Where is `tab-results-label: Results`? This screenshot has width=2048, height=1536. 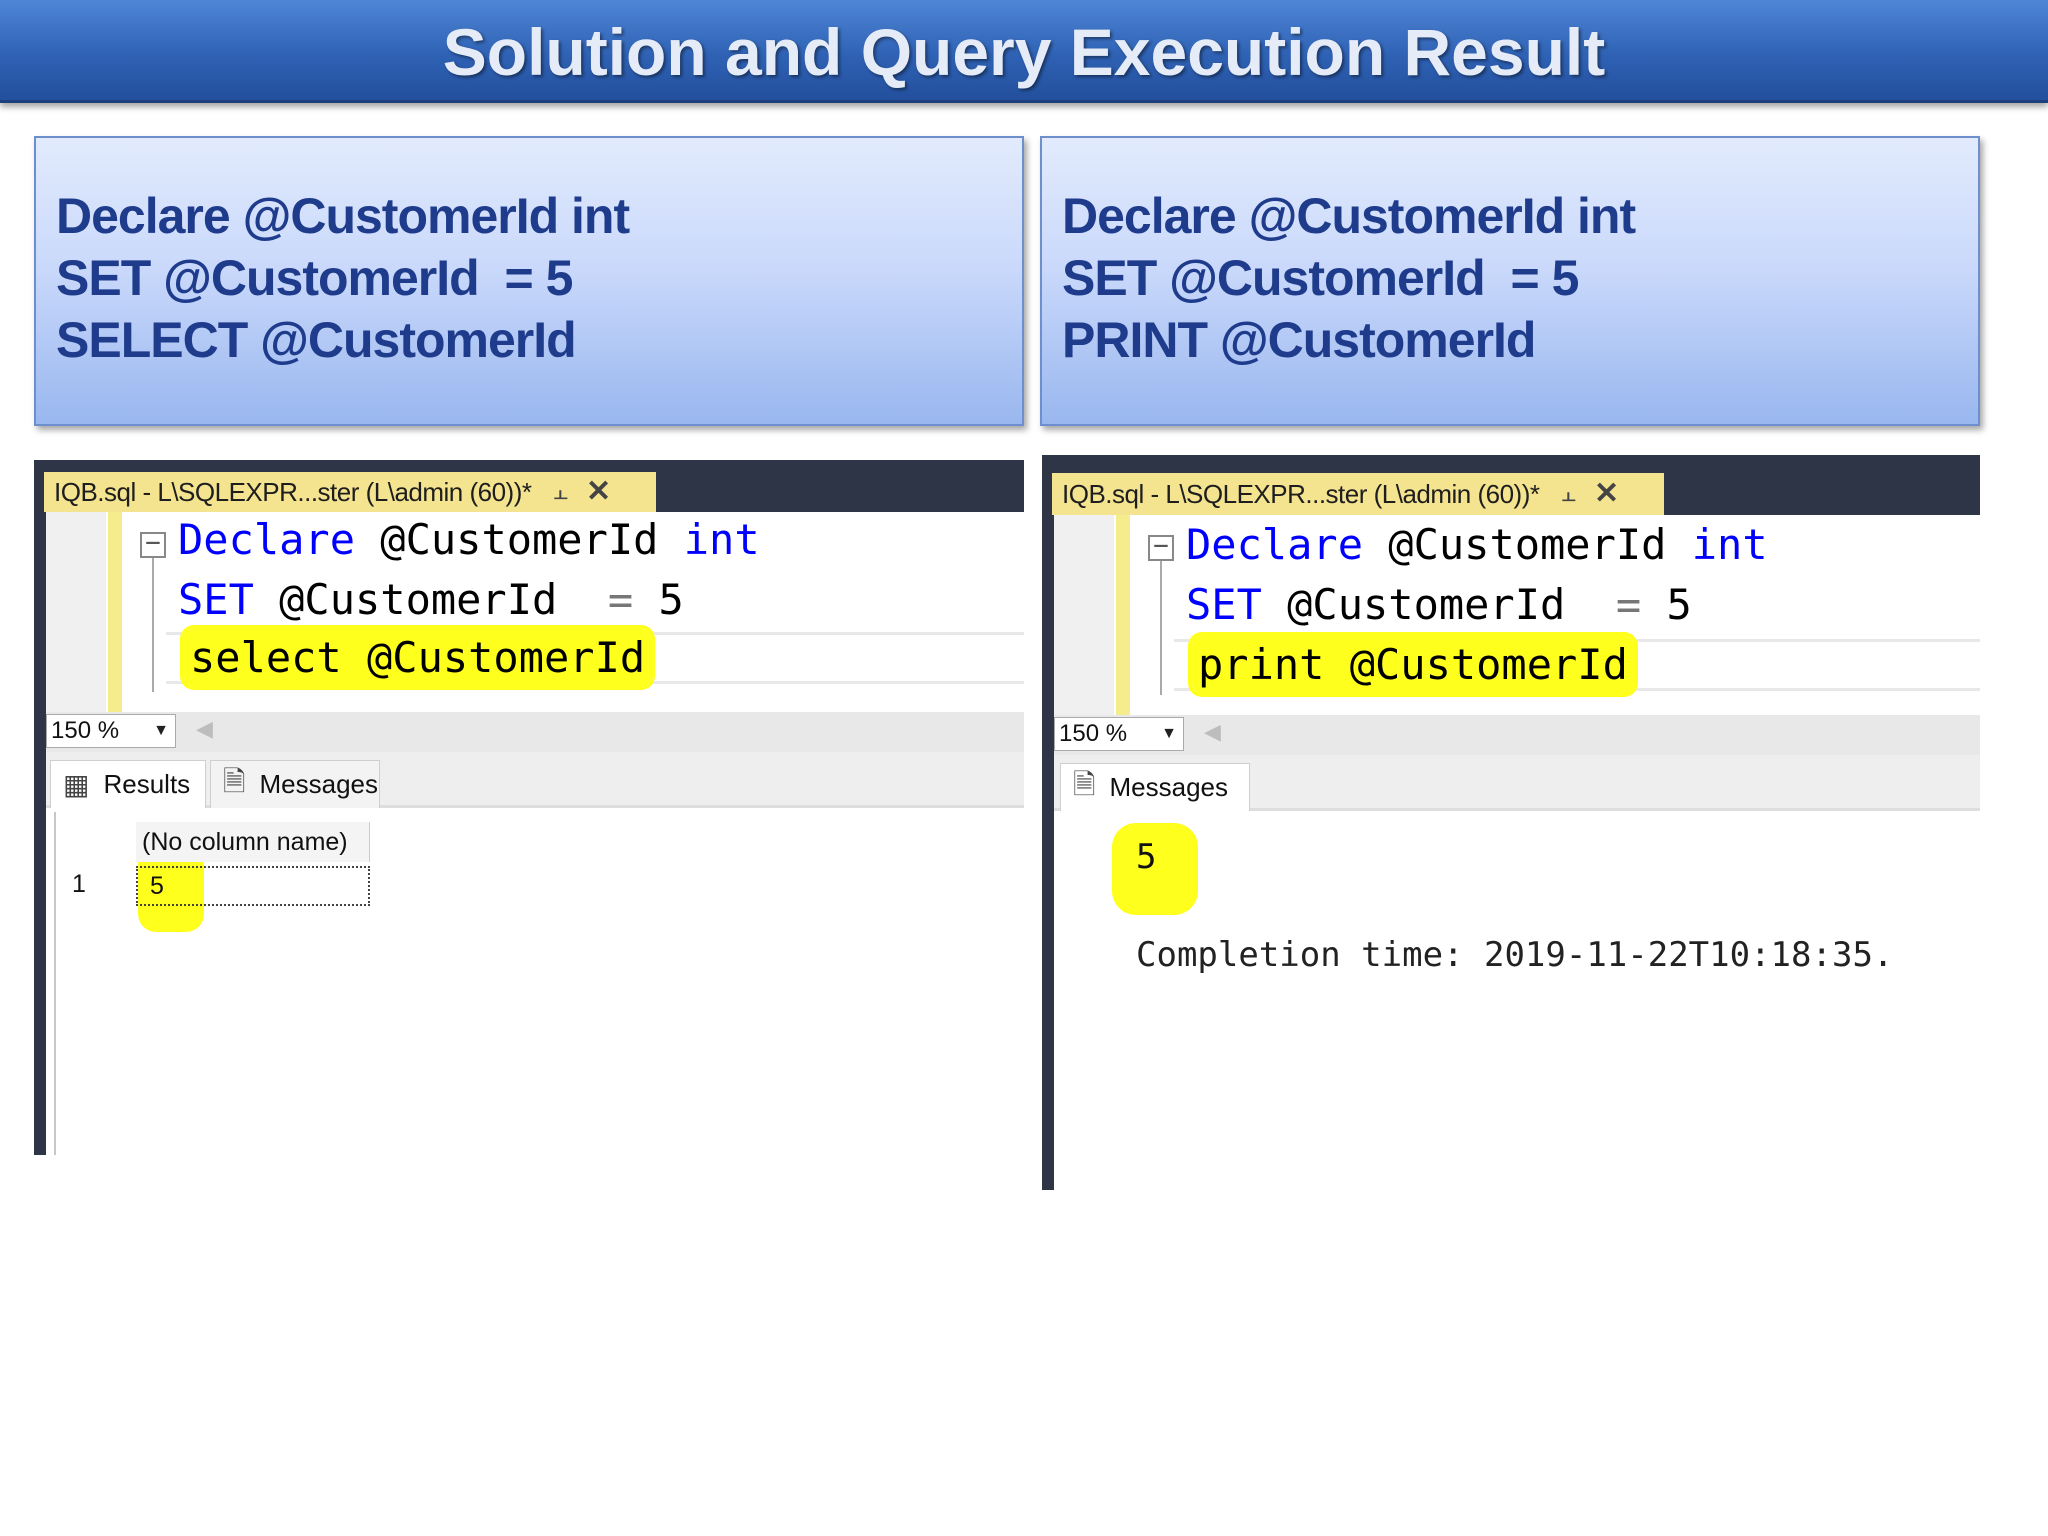 tab-results-label: Results is located at coordinates (147, 784).